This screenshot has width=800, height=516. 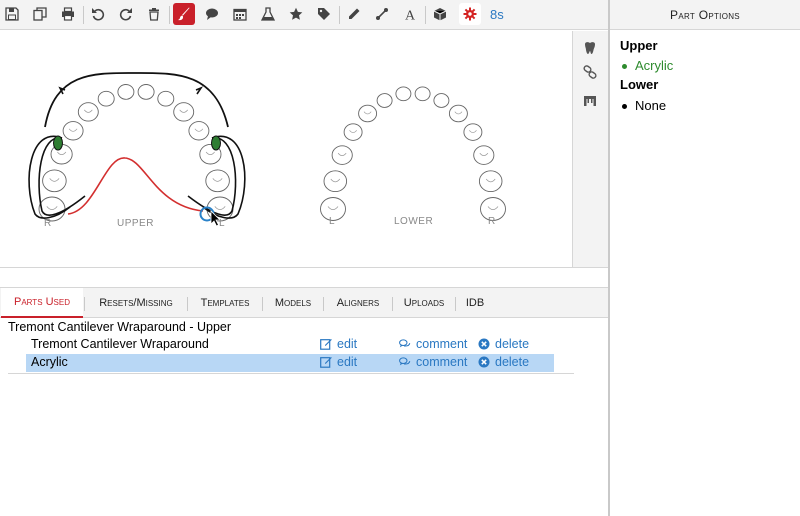 I want to click on part-row-selected: Acrylic edit comment delete, so click(x=290, y=363).